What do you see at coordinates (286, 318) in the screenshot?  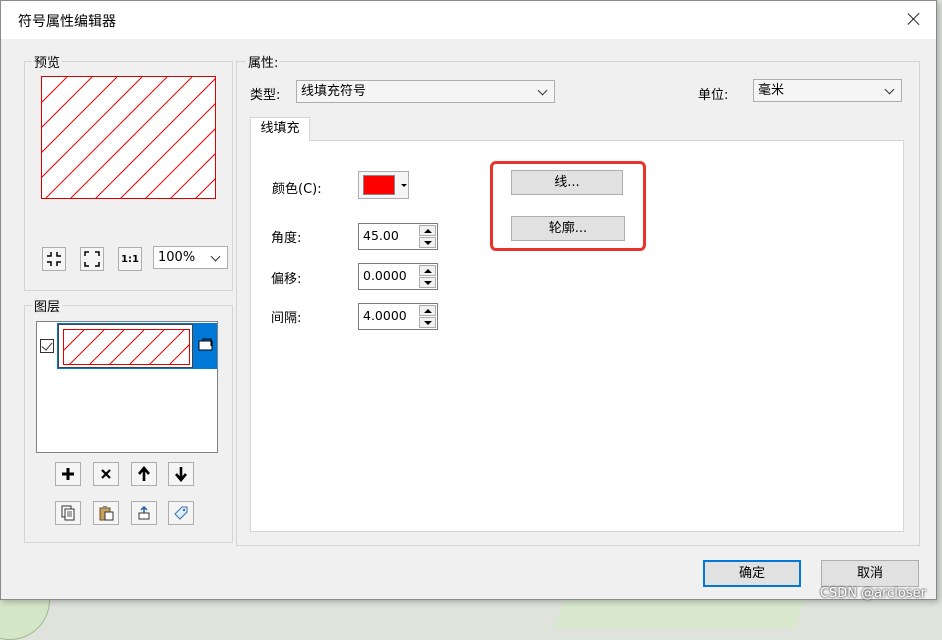 I see `spacing-label: 间隔:` at bounding box center [286, 318].